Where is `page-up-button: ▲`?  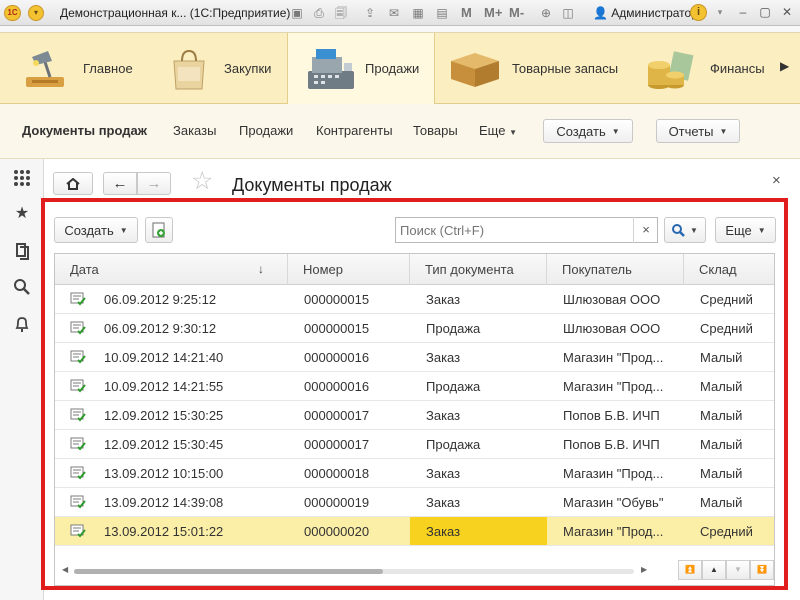 page-up-button: ▲ is located at coordinates (714, 570).